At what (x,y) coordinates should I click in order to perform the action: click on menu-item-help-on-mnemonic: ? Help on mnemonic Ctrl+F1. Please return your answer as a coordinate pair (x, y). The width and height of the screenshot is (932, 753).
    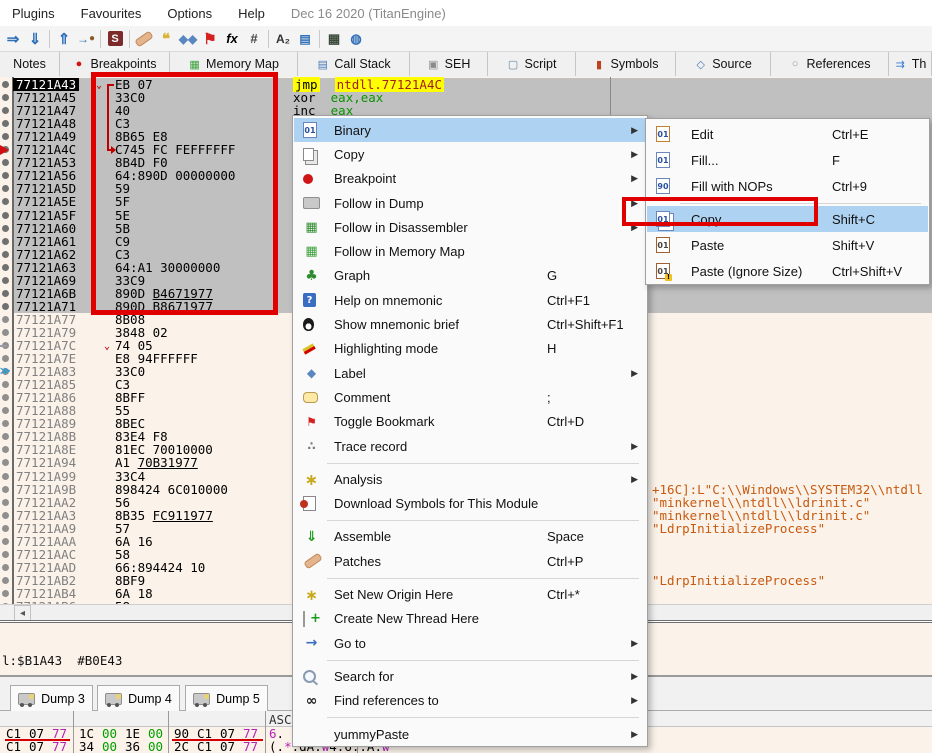
    Looking at the image, I should click on (470, 300).